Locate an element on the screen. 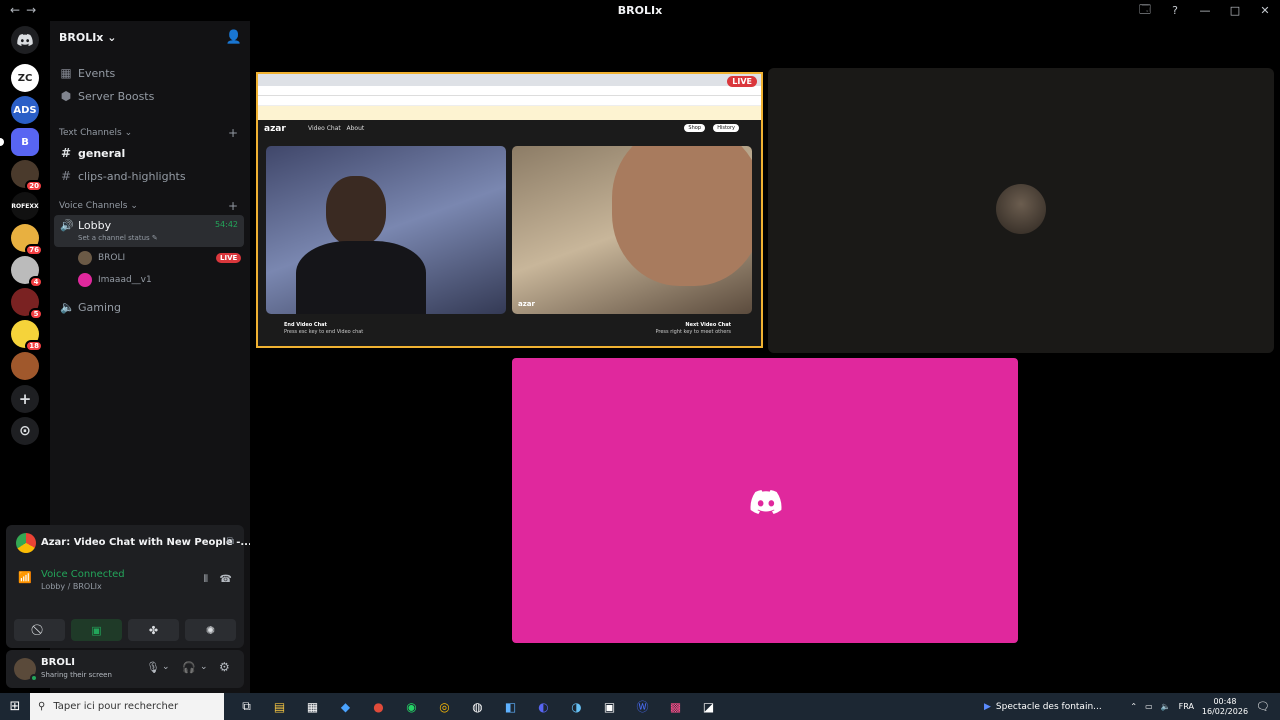 Image resolution: width=1280 pixels, height=720 pixels. file-explorer-icon: ▤ is located at coordinates (279, 706).